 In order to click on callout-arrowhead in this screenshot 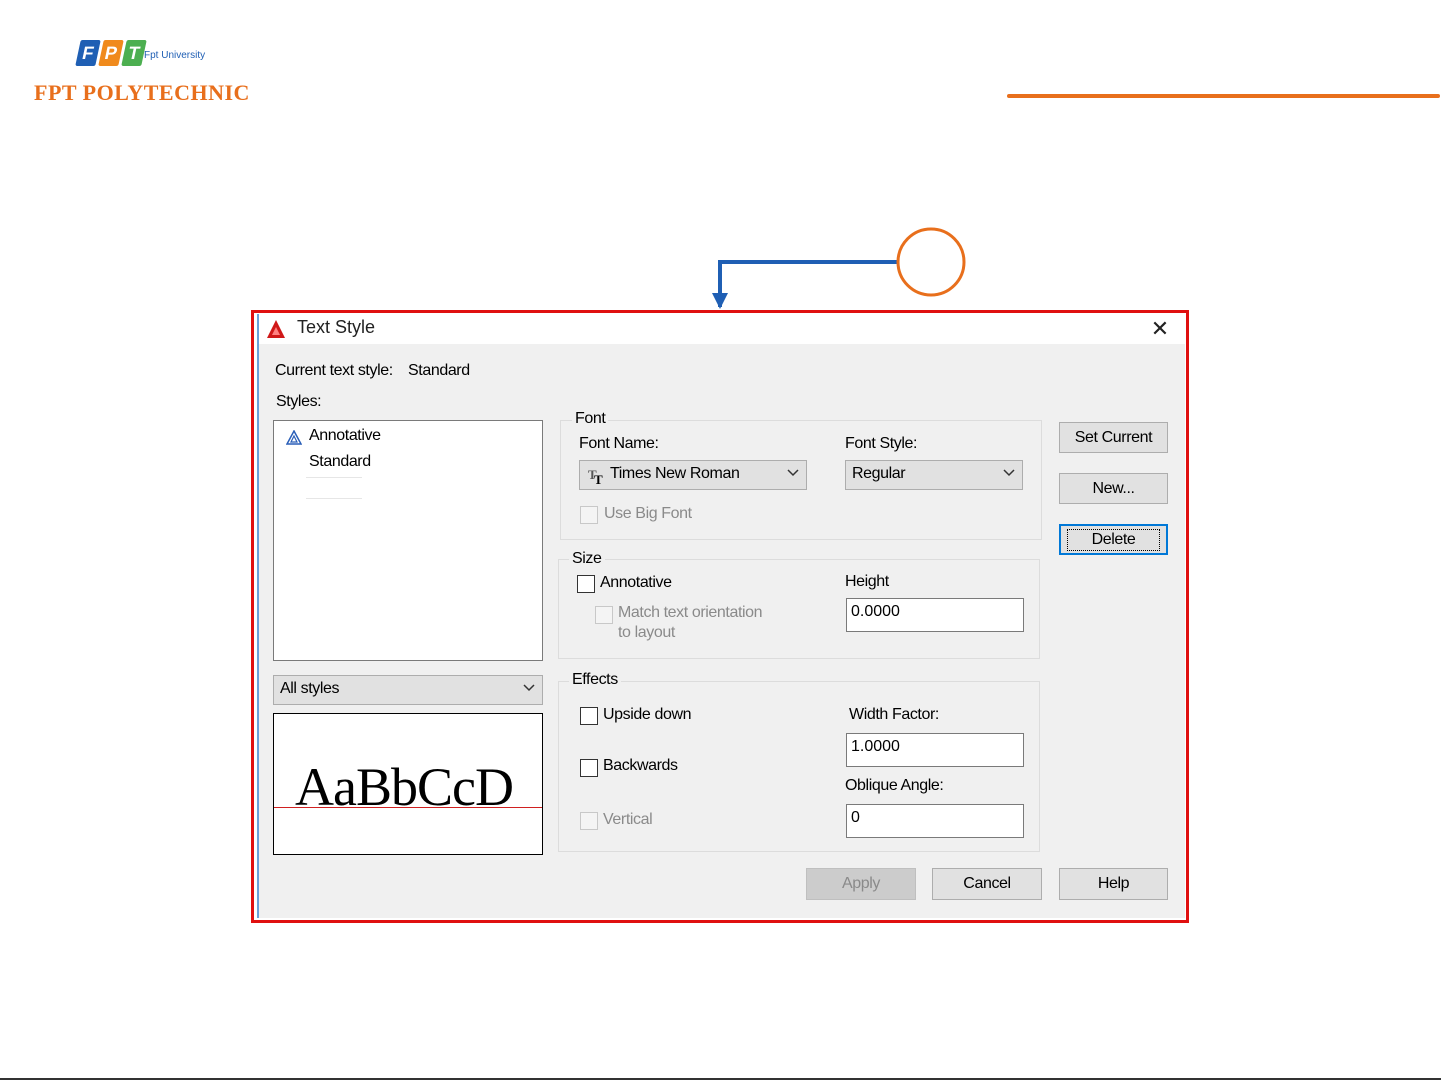, I will do `click(720, 301)`.